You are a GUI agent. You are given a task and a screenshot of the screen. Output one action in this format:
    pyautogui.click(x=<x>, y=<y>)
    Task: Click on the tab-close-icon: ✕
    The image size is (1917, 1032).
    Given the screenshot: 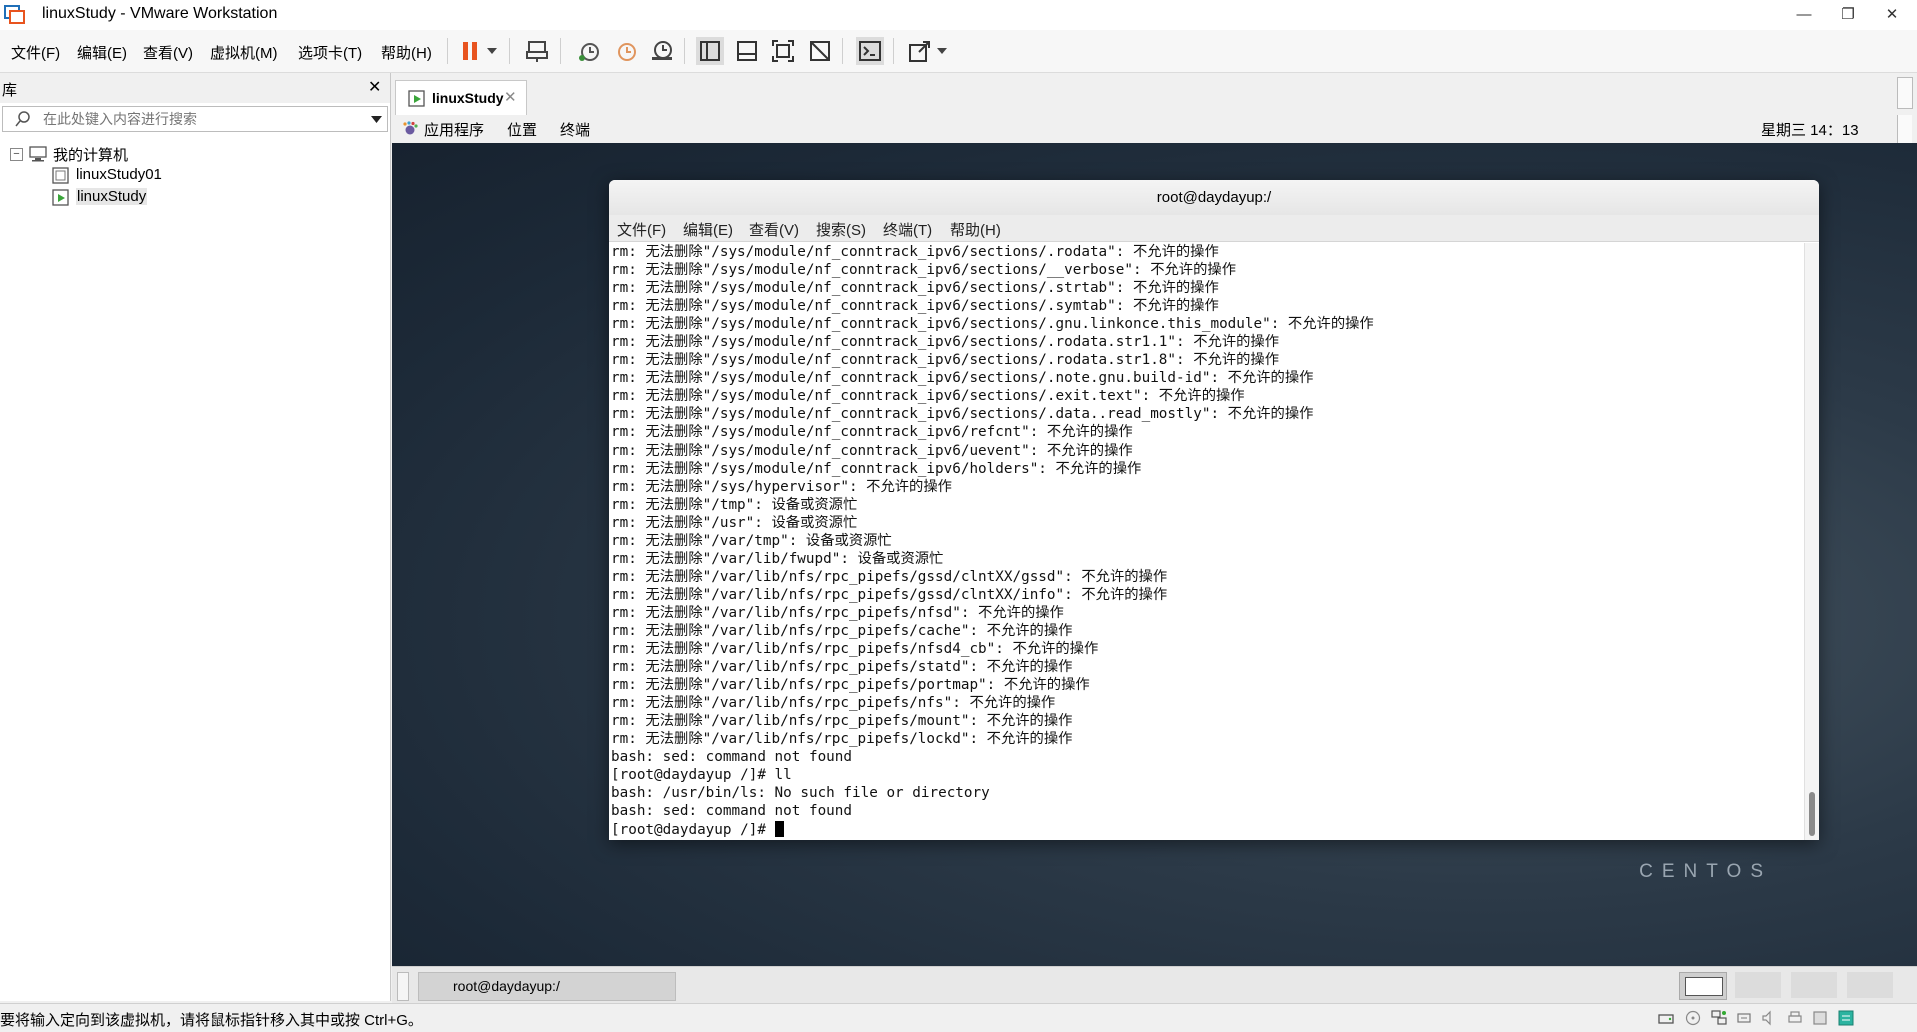 What is the action you would take?
    pyautogui.click(x=510, y=97)
    